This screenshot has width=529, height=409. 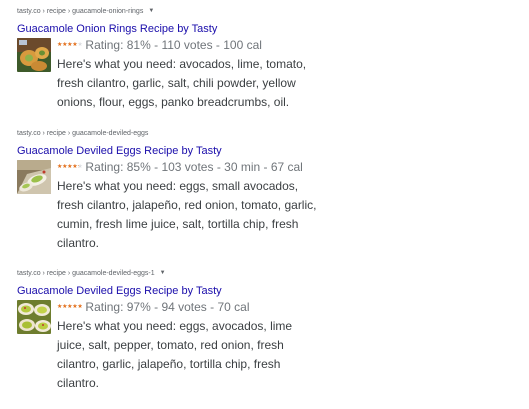 I want to click on onion-rings-thumbnail-image, so click(x=34, y=55).